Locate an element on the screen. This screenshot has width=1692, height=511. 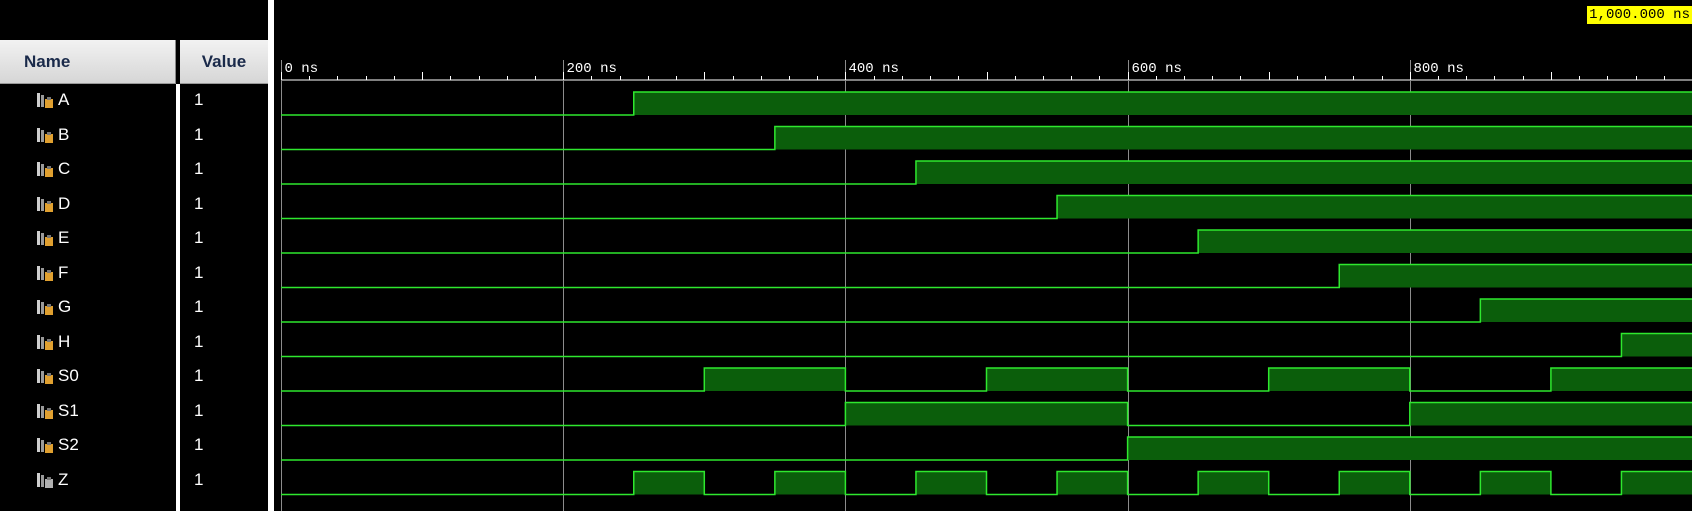
signal-row: S1 1 is located at coordinates (134, 412).